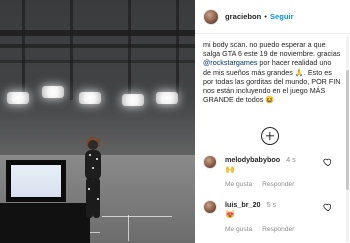 This screenshot has width=350, height=243. I want to click on head, so click(93, 145).